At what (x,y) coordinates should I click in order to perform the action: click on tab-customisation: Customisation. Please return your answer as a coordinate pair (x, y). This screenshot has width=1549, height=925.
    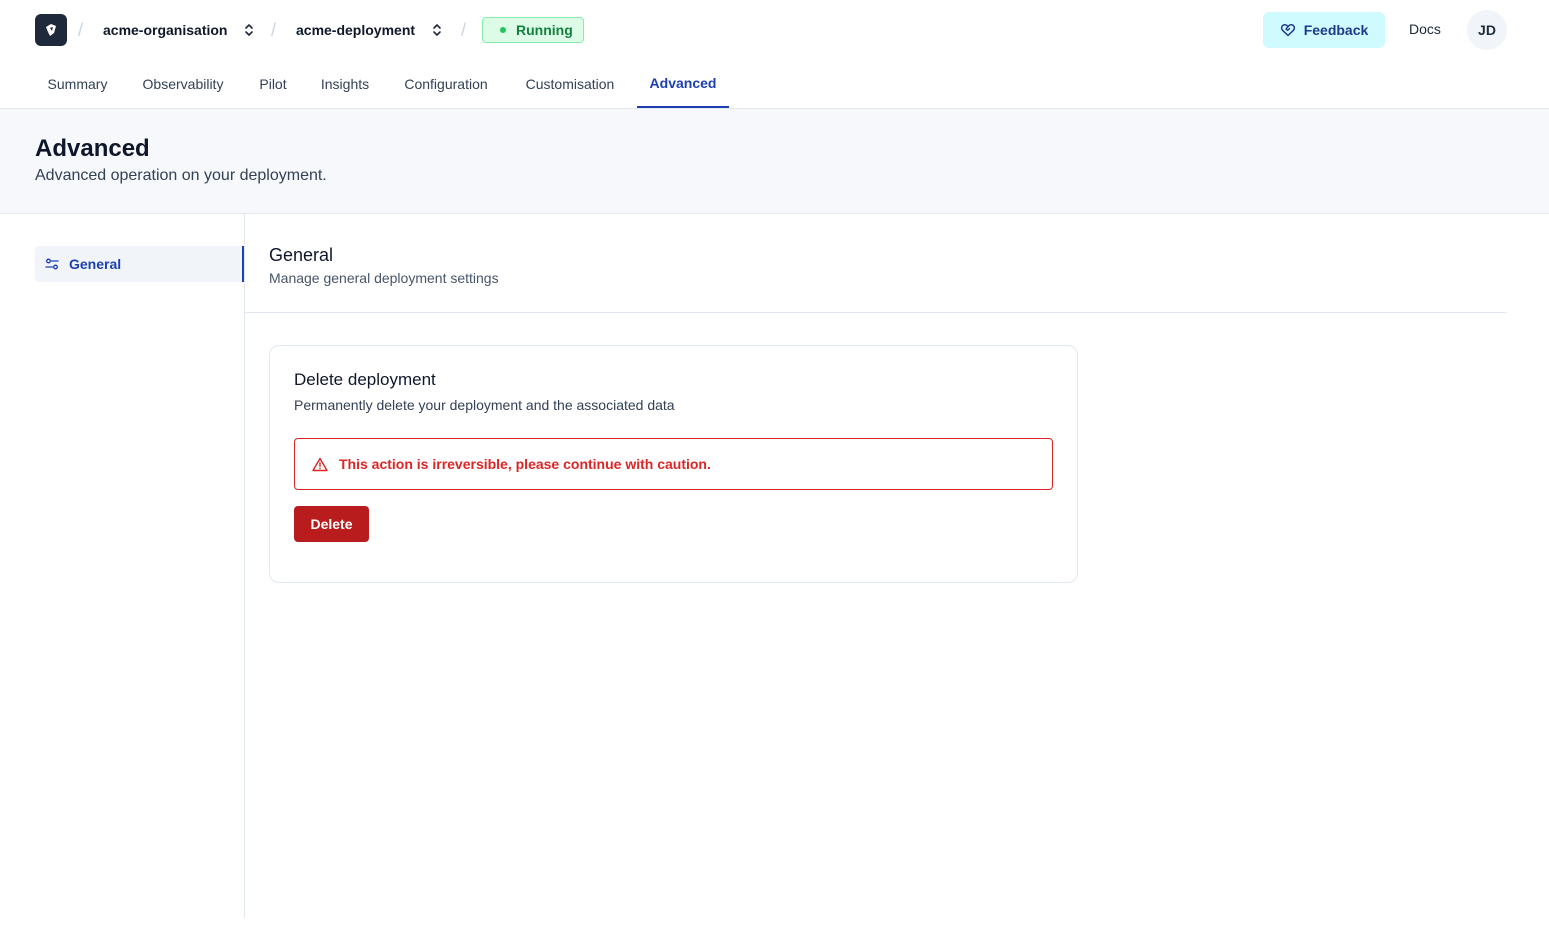
    Looking at the image, I should click on (570, 84).